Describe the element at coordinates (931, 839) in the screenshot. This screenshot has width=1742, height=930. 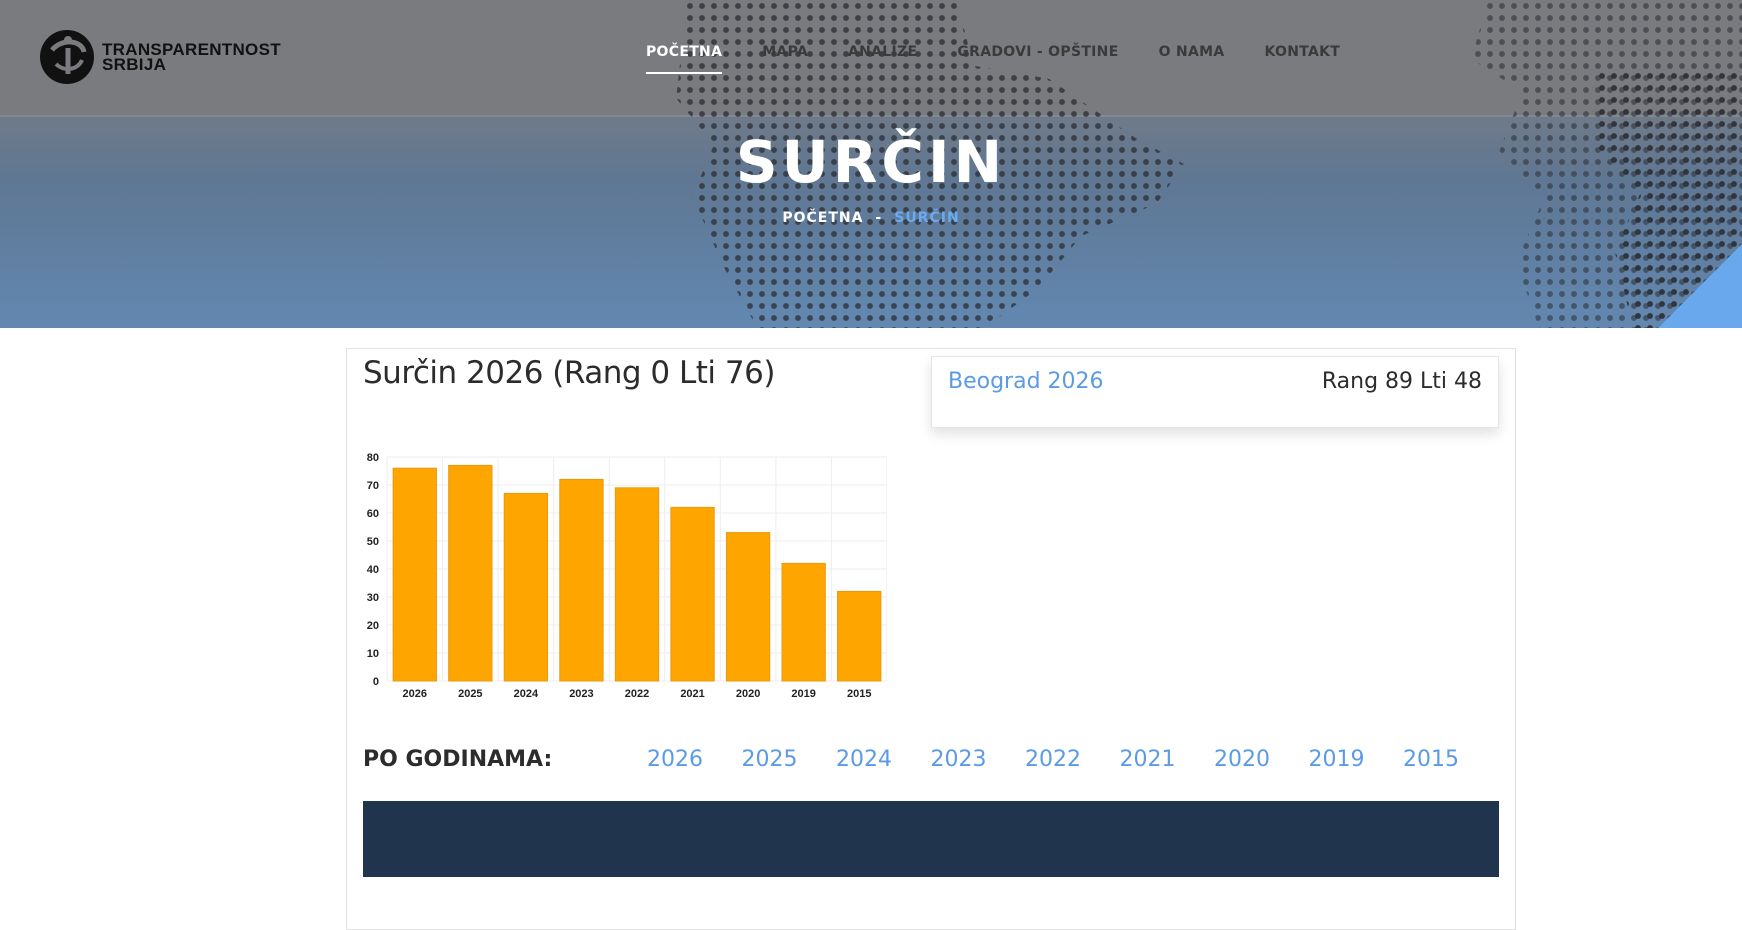
I see `map-panel` at that location.